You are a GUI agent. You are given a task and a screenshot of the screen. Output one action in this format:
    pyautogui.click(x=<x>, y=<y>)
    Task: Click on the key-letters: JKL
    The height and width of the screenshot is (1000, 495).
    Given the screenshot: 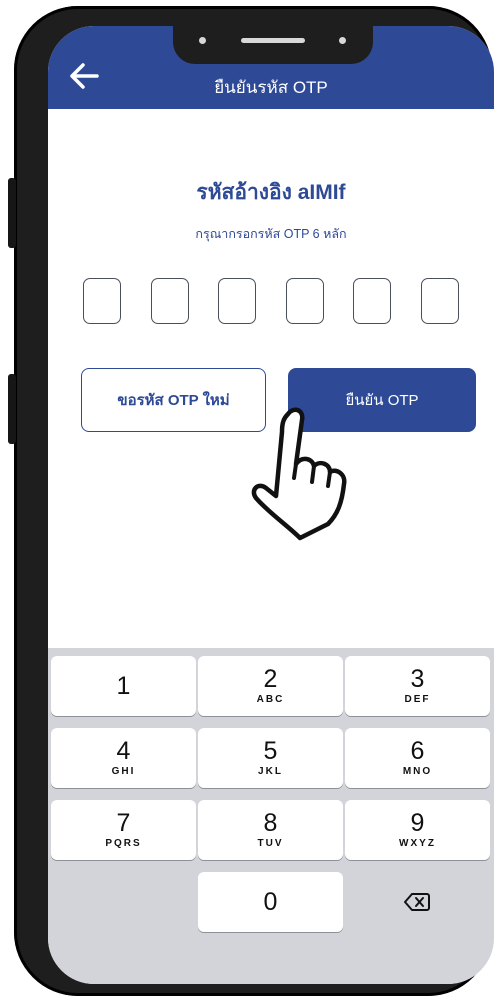 What is the action you would take?
    pyautogui.click(x=270, y=771)
    